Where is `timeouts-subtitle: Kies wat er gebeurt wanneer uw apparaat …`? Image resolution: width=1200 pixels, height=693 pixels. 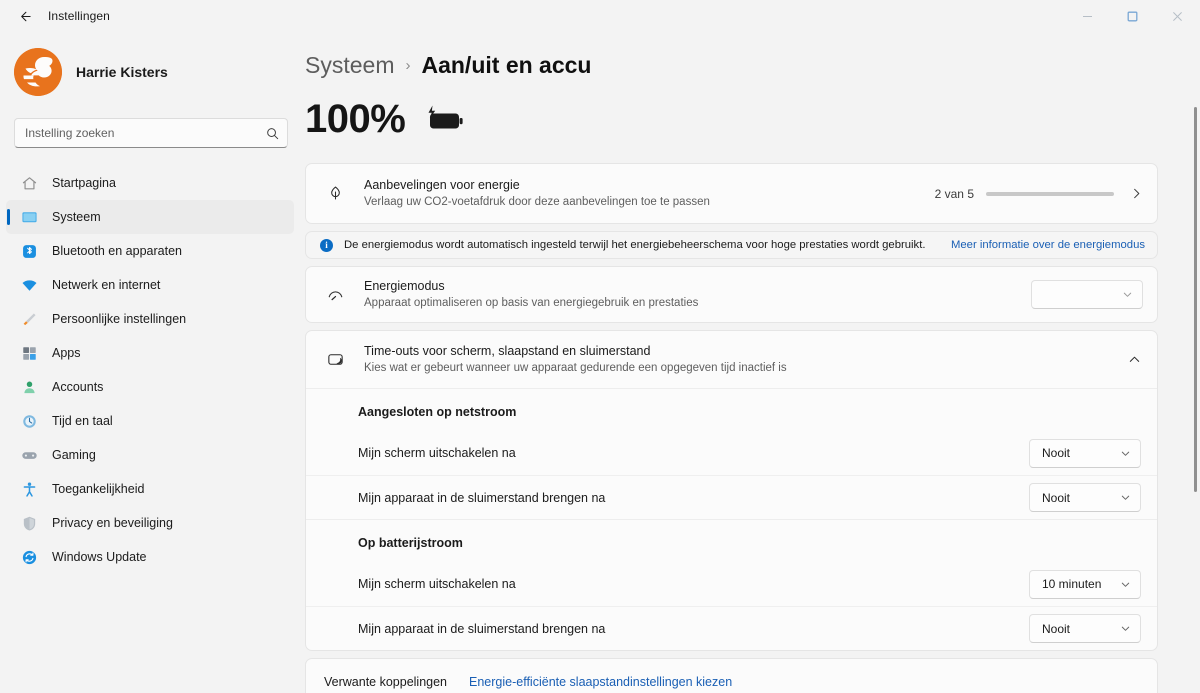 timeouts-subtitle: Kies wat er gebeurt wanneer uw apparaat … is located at coordinates (575, 368).